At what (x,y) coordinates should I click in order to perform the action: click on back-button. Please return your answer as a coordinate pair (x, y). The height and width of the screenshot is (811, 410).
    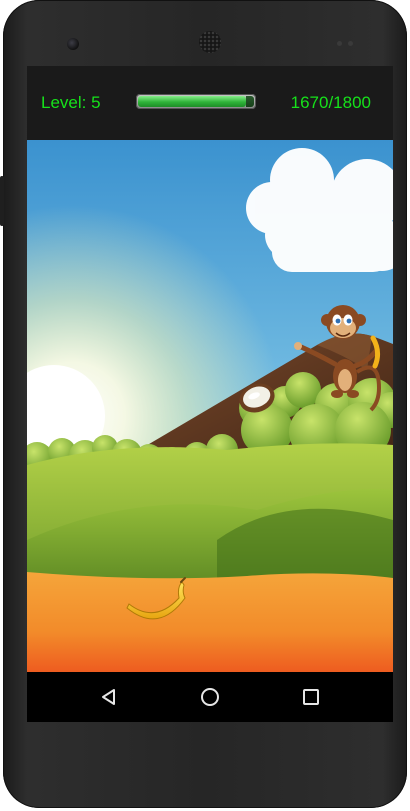
    Looking at the image, I should click on (109, 697).